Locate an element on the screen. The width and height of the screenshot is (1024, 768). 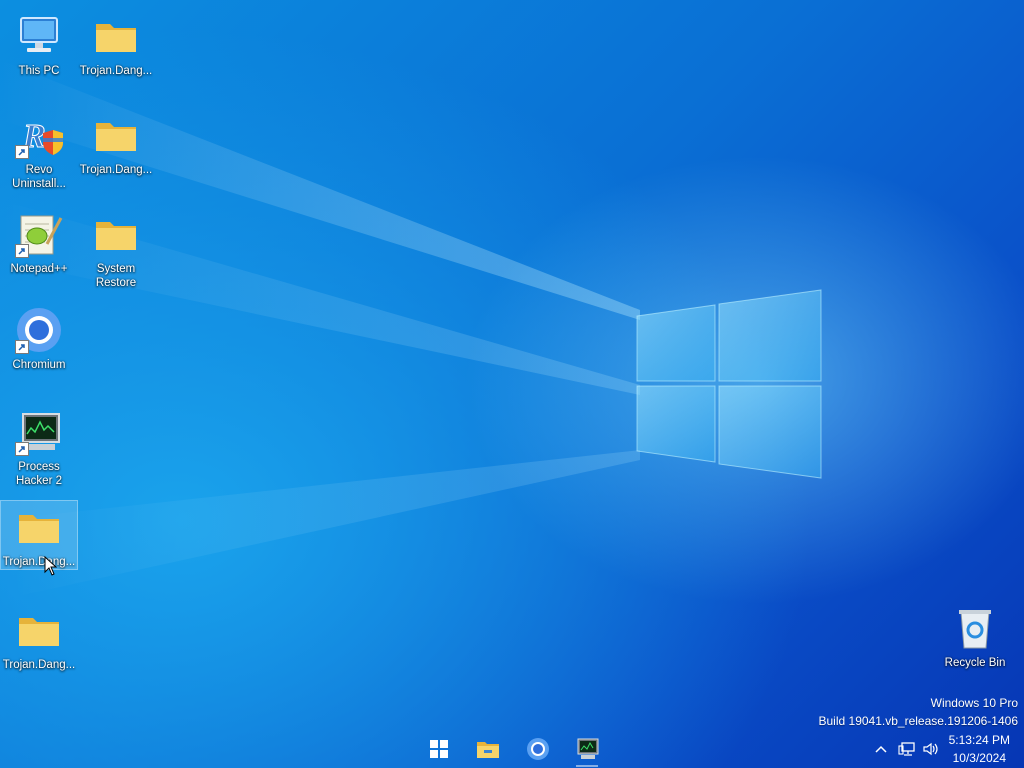
desktop-icon-chromium: Chromium is located at coordinates (39, 344).